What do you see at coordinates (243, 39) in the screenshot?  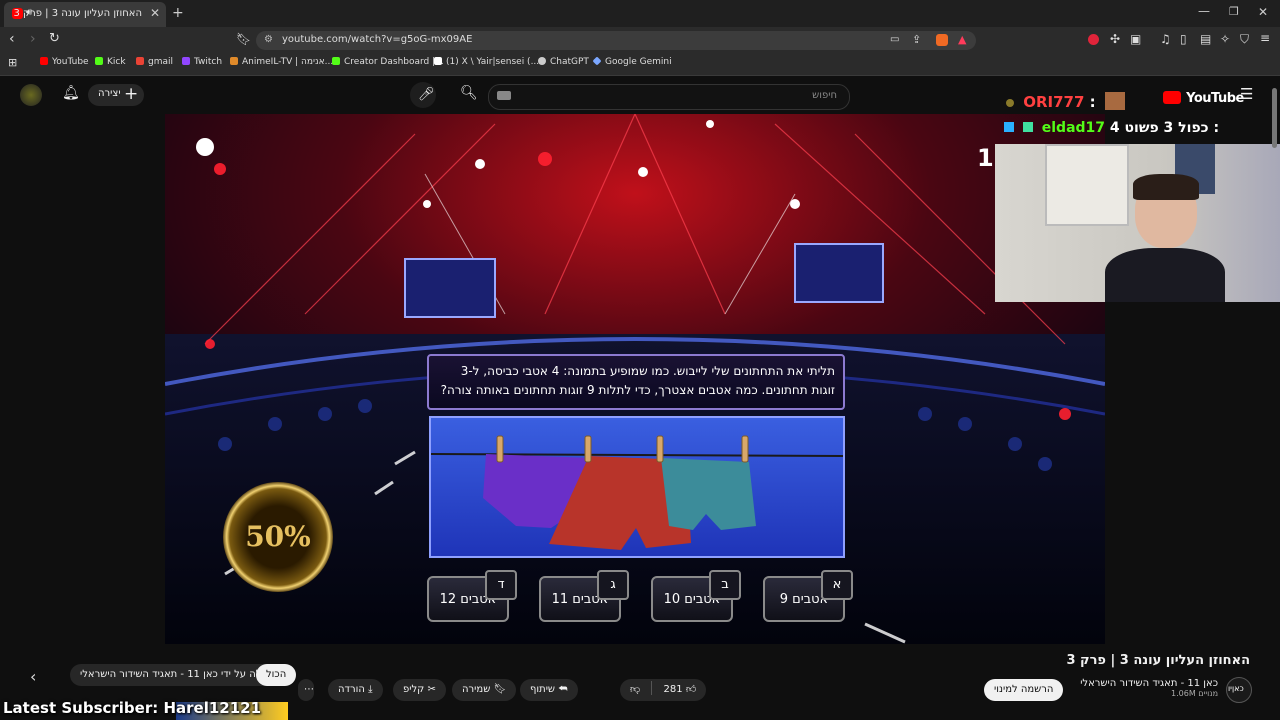 I see `bookmark-page-icon: 🔖︎` at bounding box center [243, 39].